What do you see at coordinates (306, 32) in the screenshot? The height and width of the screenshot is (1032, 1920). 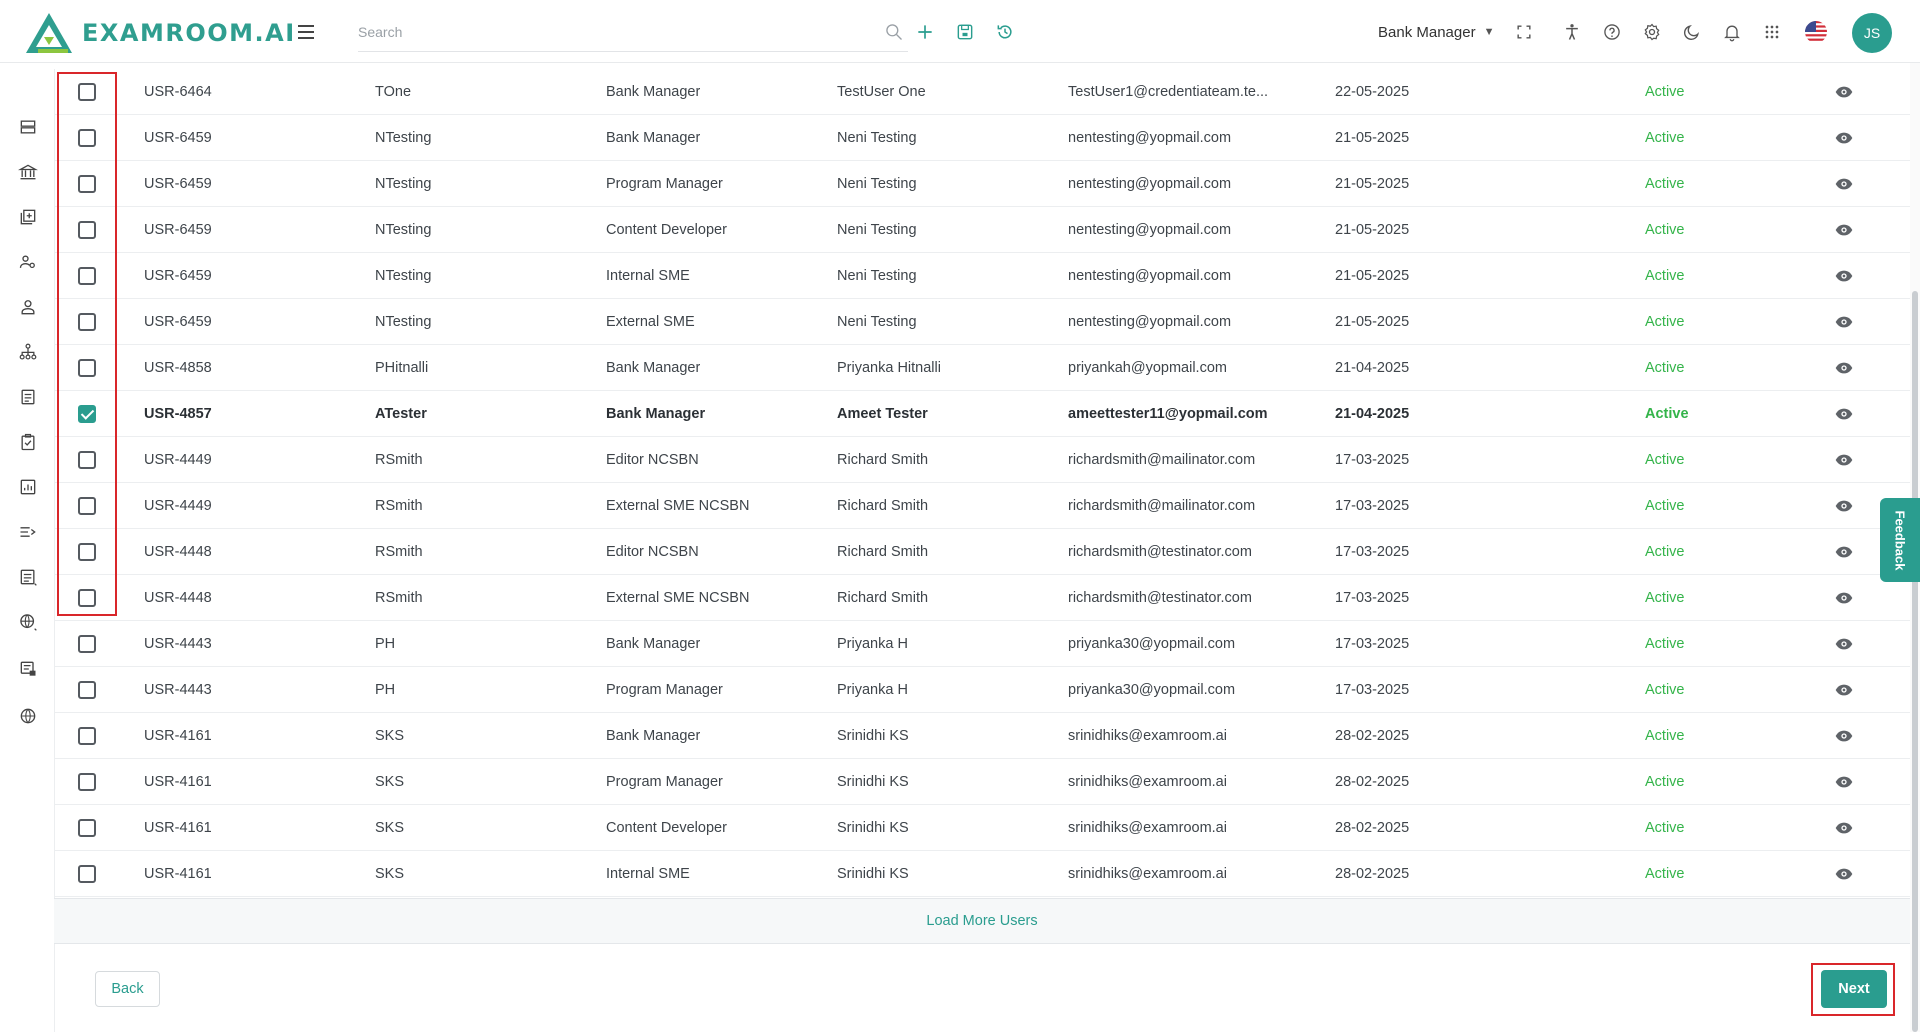 I see `menu-icon` at bounding box center [306, 32].